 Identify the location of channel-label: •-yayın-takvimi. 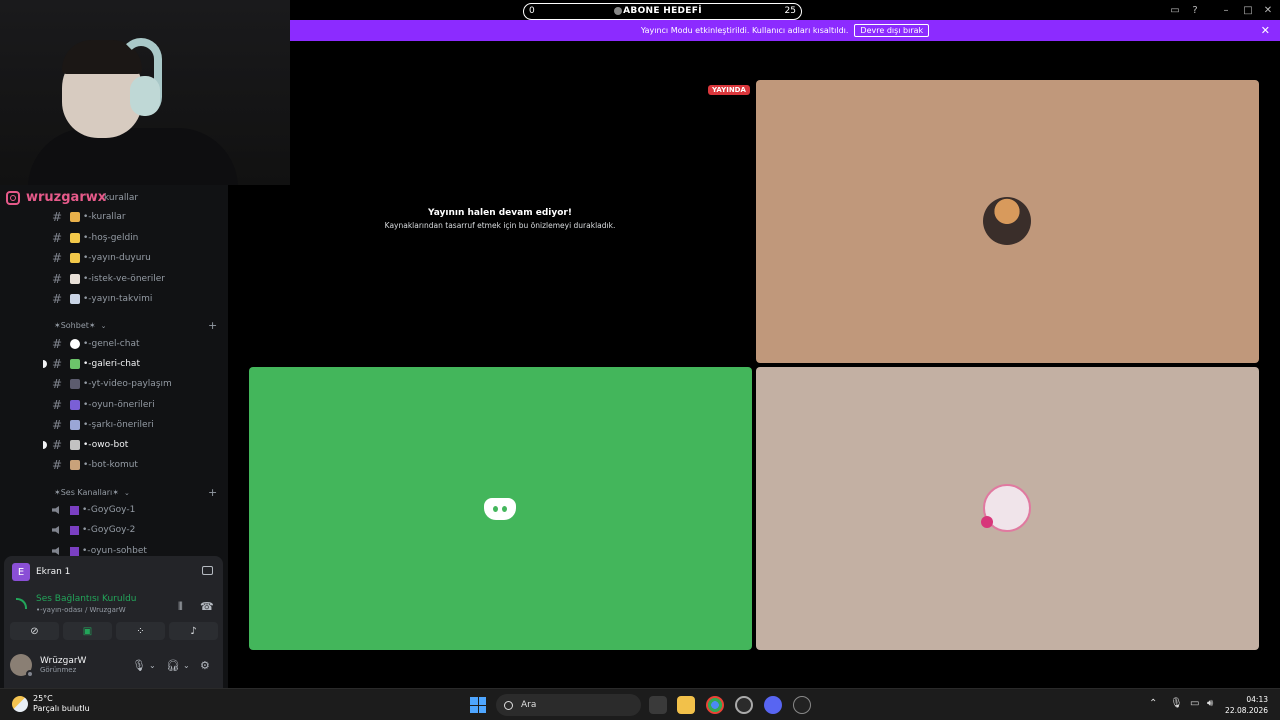
(118, 299).